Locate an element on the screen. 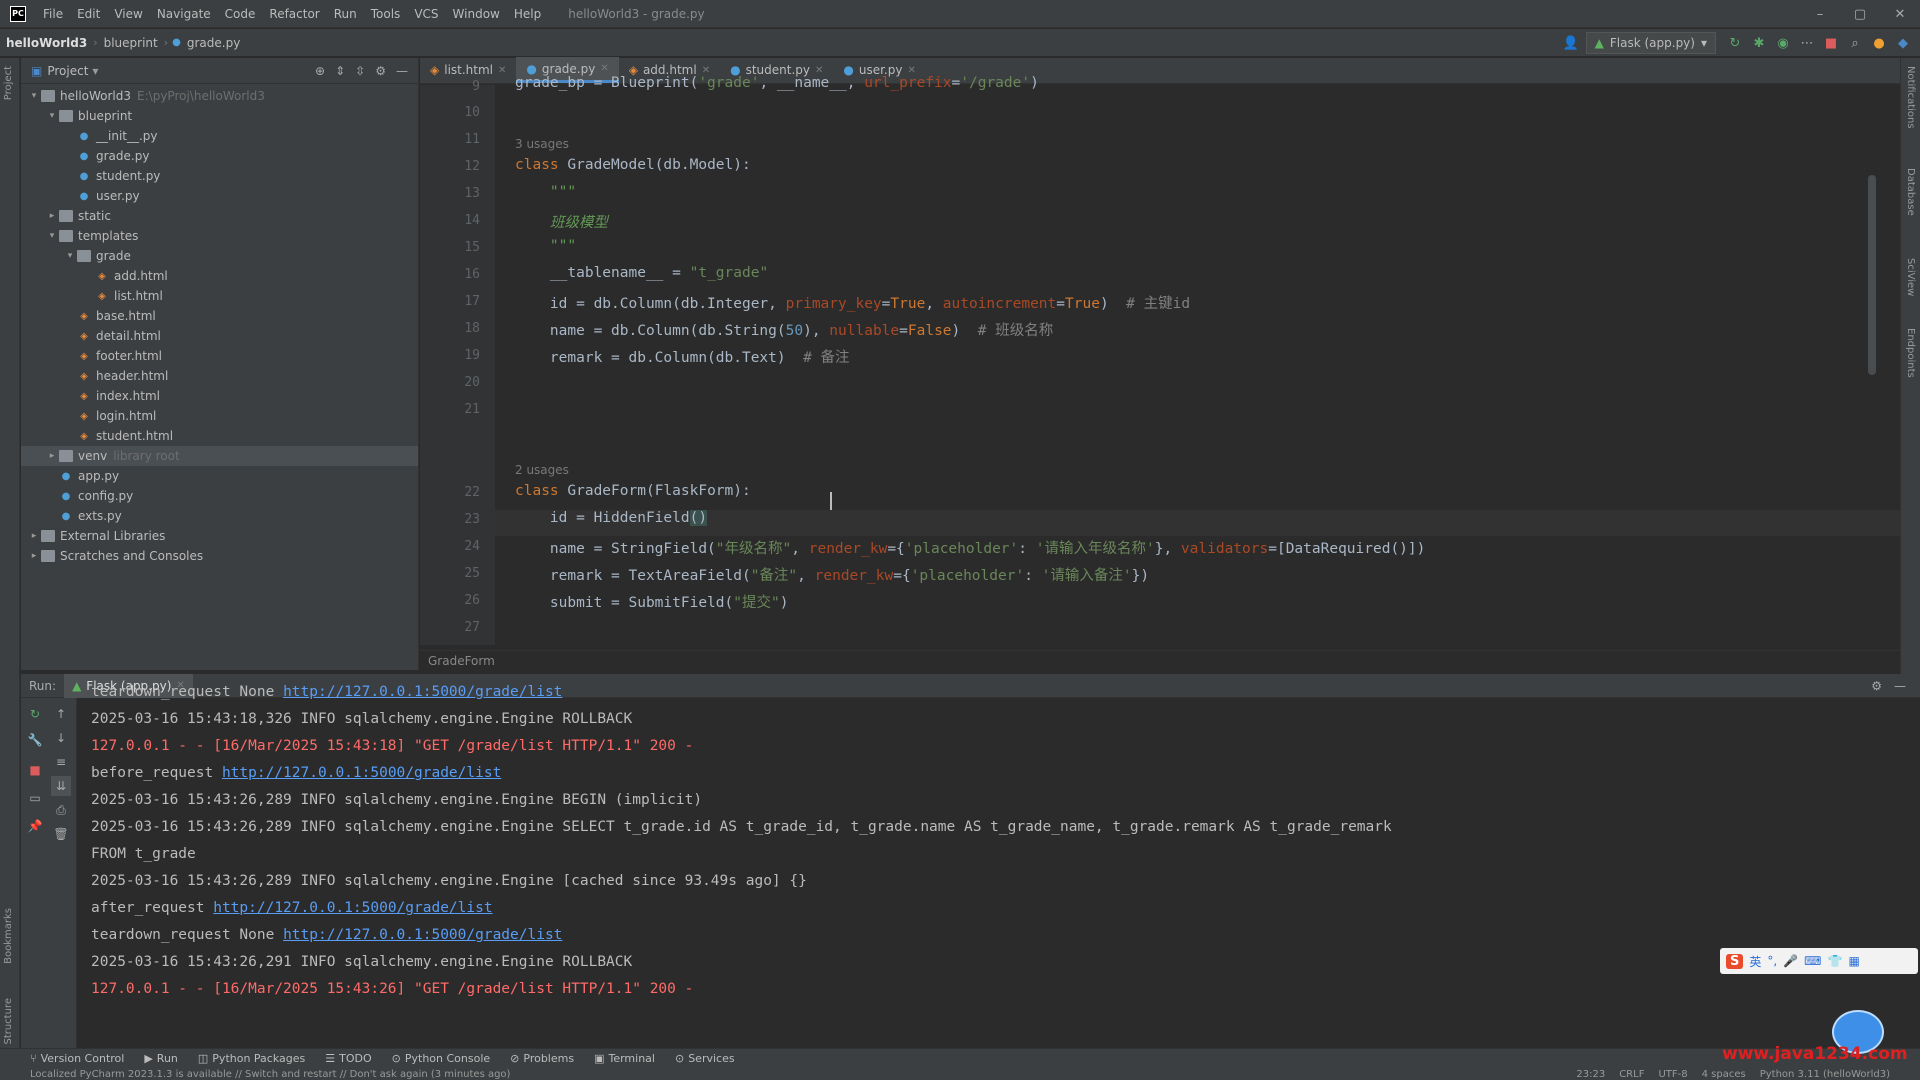 This screenshot has width=1920, height=1080. tree-item: ▸ External Libraries is located at coordinates (219, 536).